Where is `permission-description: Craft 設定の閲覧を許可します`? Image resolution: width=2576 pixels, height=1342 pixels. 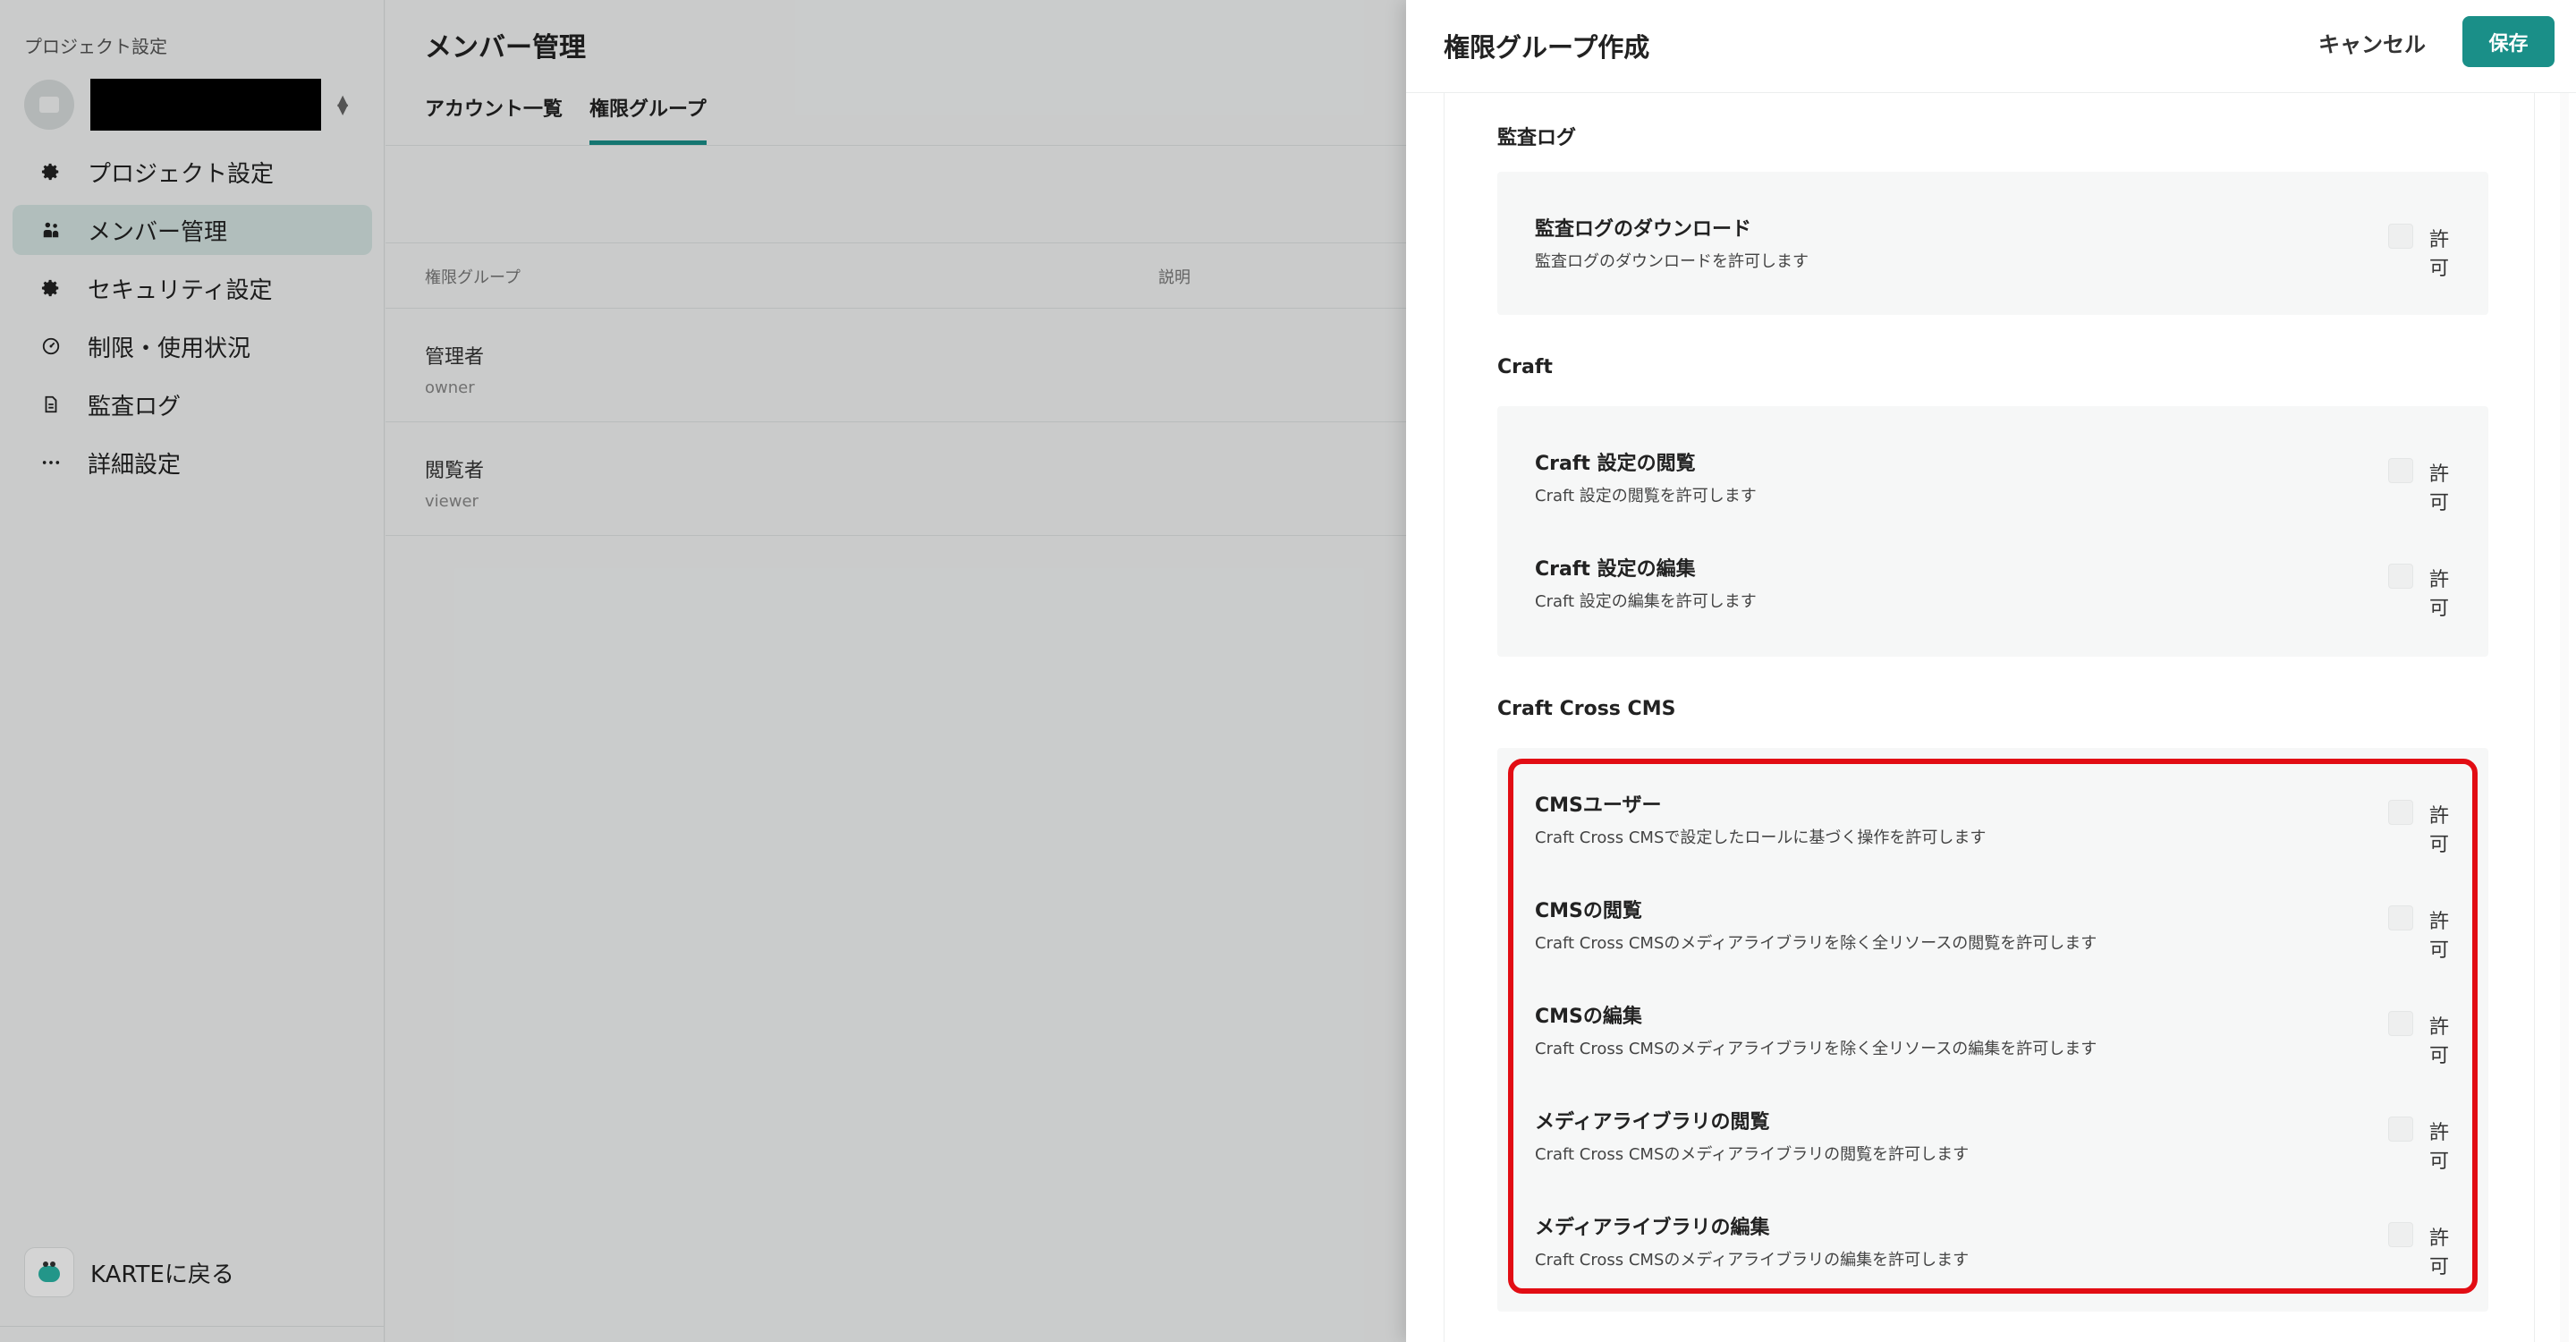
permission-description: Craft 設定の閲覧を許可します is located at coordinates (1646, 496).